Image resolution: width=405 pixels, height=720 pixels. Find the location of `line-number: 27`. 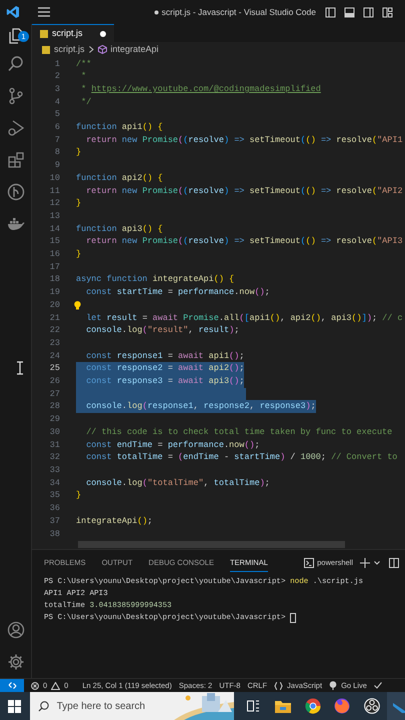

line-number: 27 is located at coordinates (54, 394).